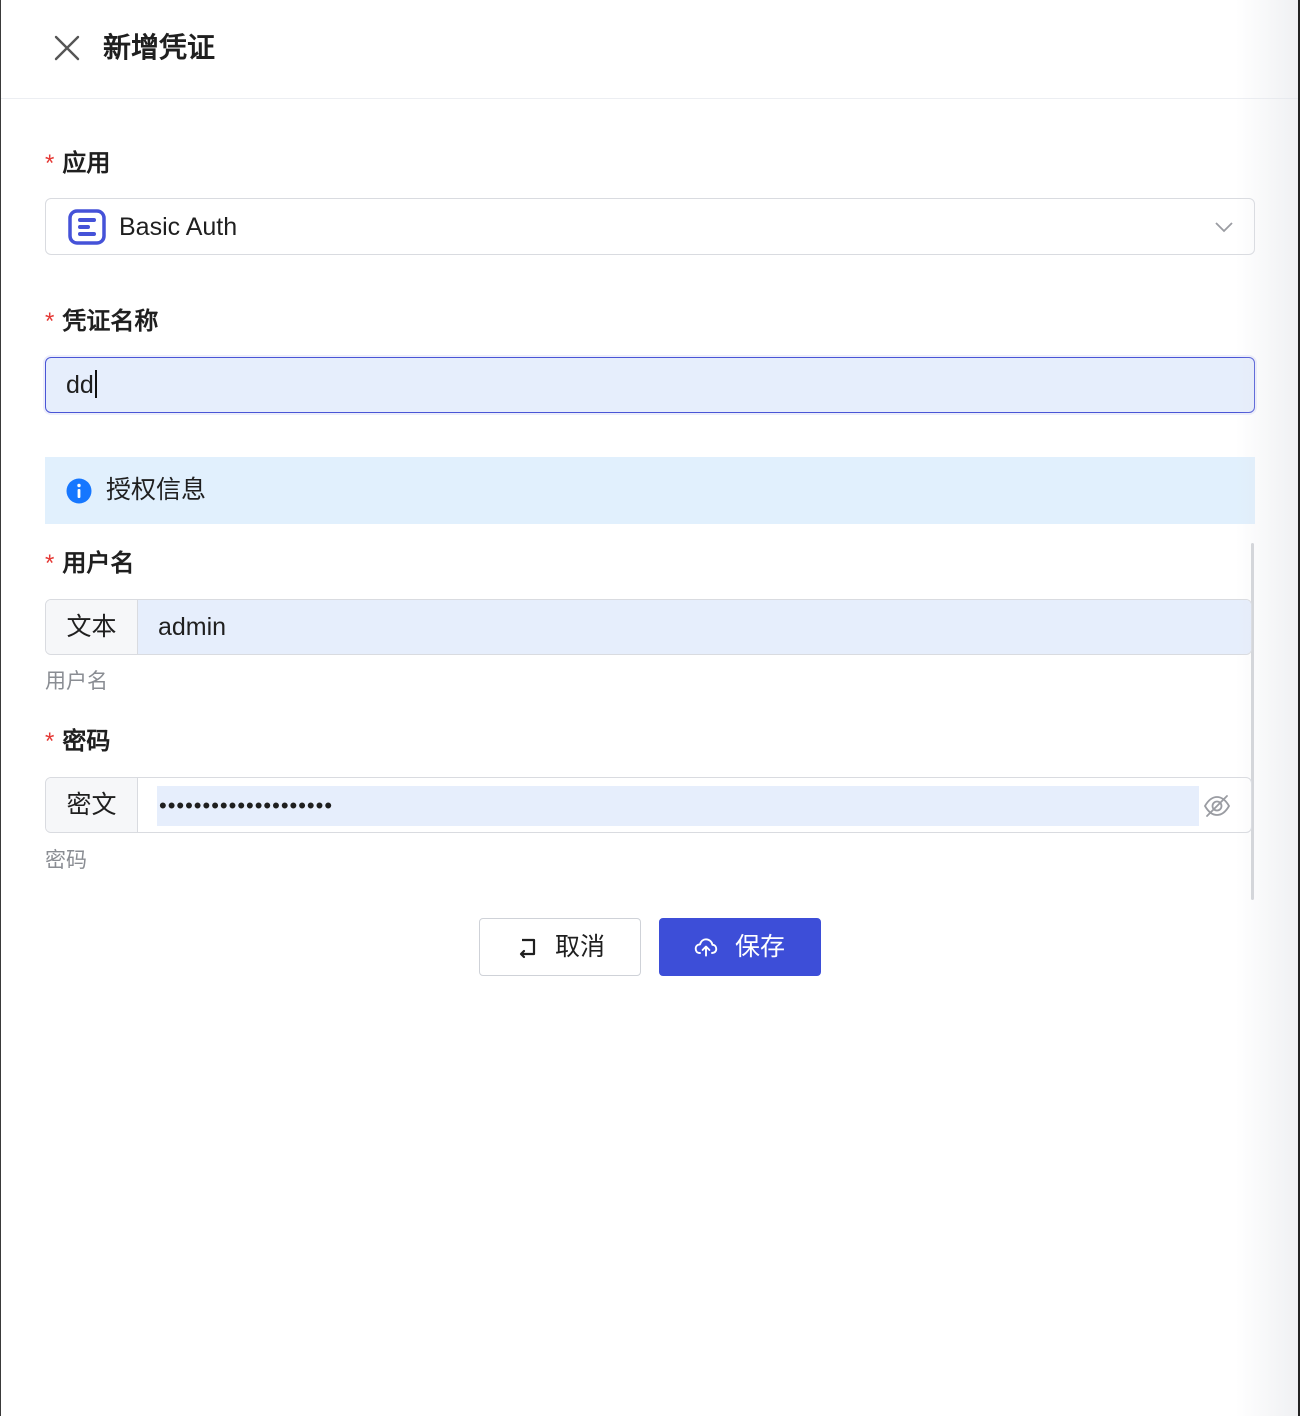  I want to click on username-value: admin, so click(192, 627).